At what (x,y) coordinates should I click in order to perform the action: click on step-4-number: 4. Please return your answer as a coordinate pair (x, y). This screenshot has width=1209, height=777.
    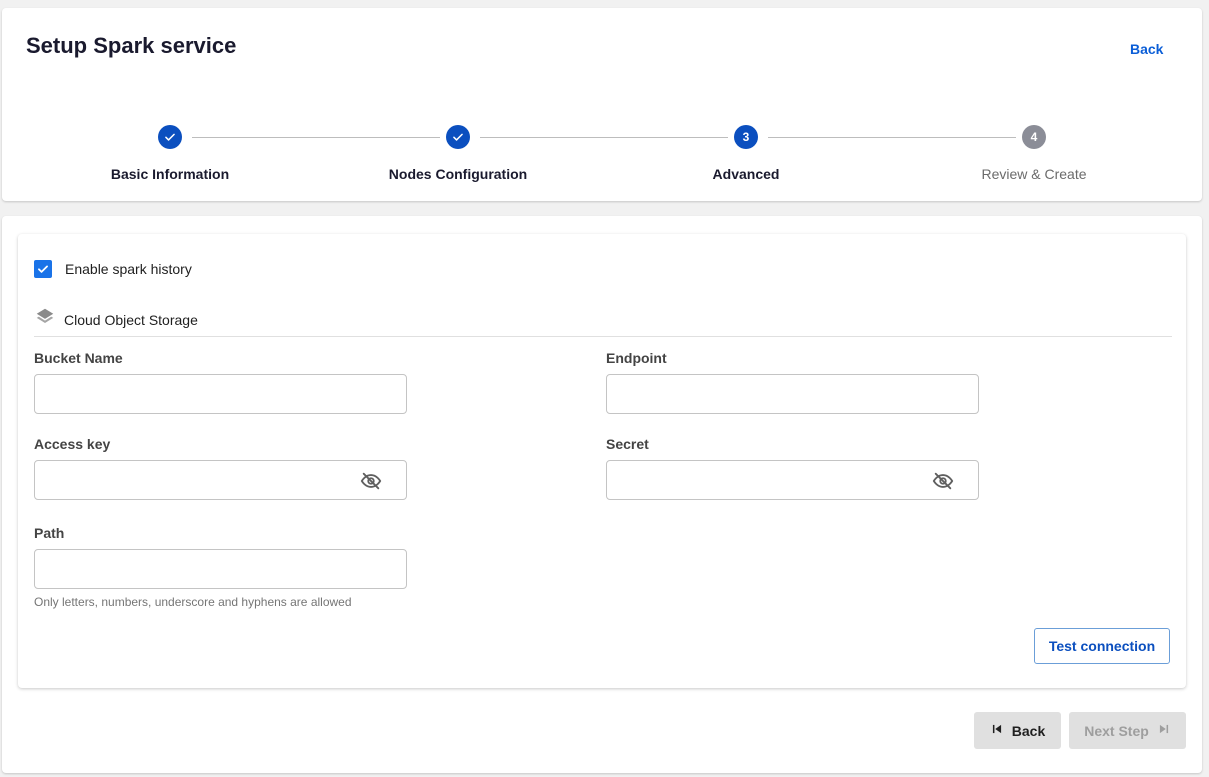
    Looking at the image, I should click on (1034, 137).